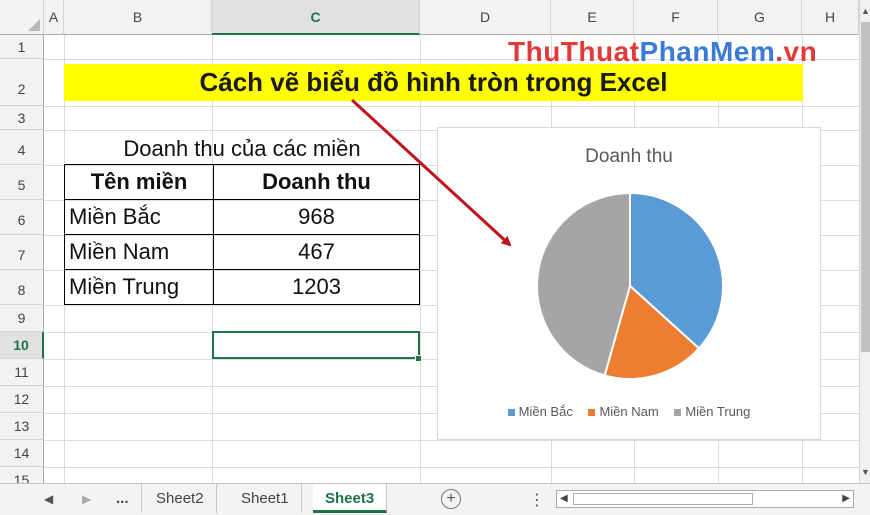 The height and width of the screenshot is (515, 870). I want to click on table-row: Miền Trung 1203, so click(242, 287).